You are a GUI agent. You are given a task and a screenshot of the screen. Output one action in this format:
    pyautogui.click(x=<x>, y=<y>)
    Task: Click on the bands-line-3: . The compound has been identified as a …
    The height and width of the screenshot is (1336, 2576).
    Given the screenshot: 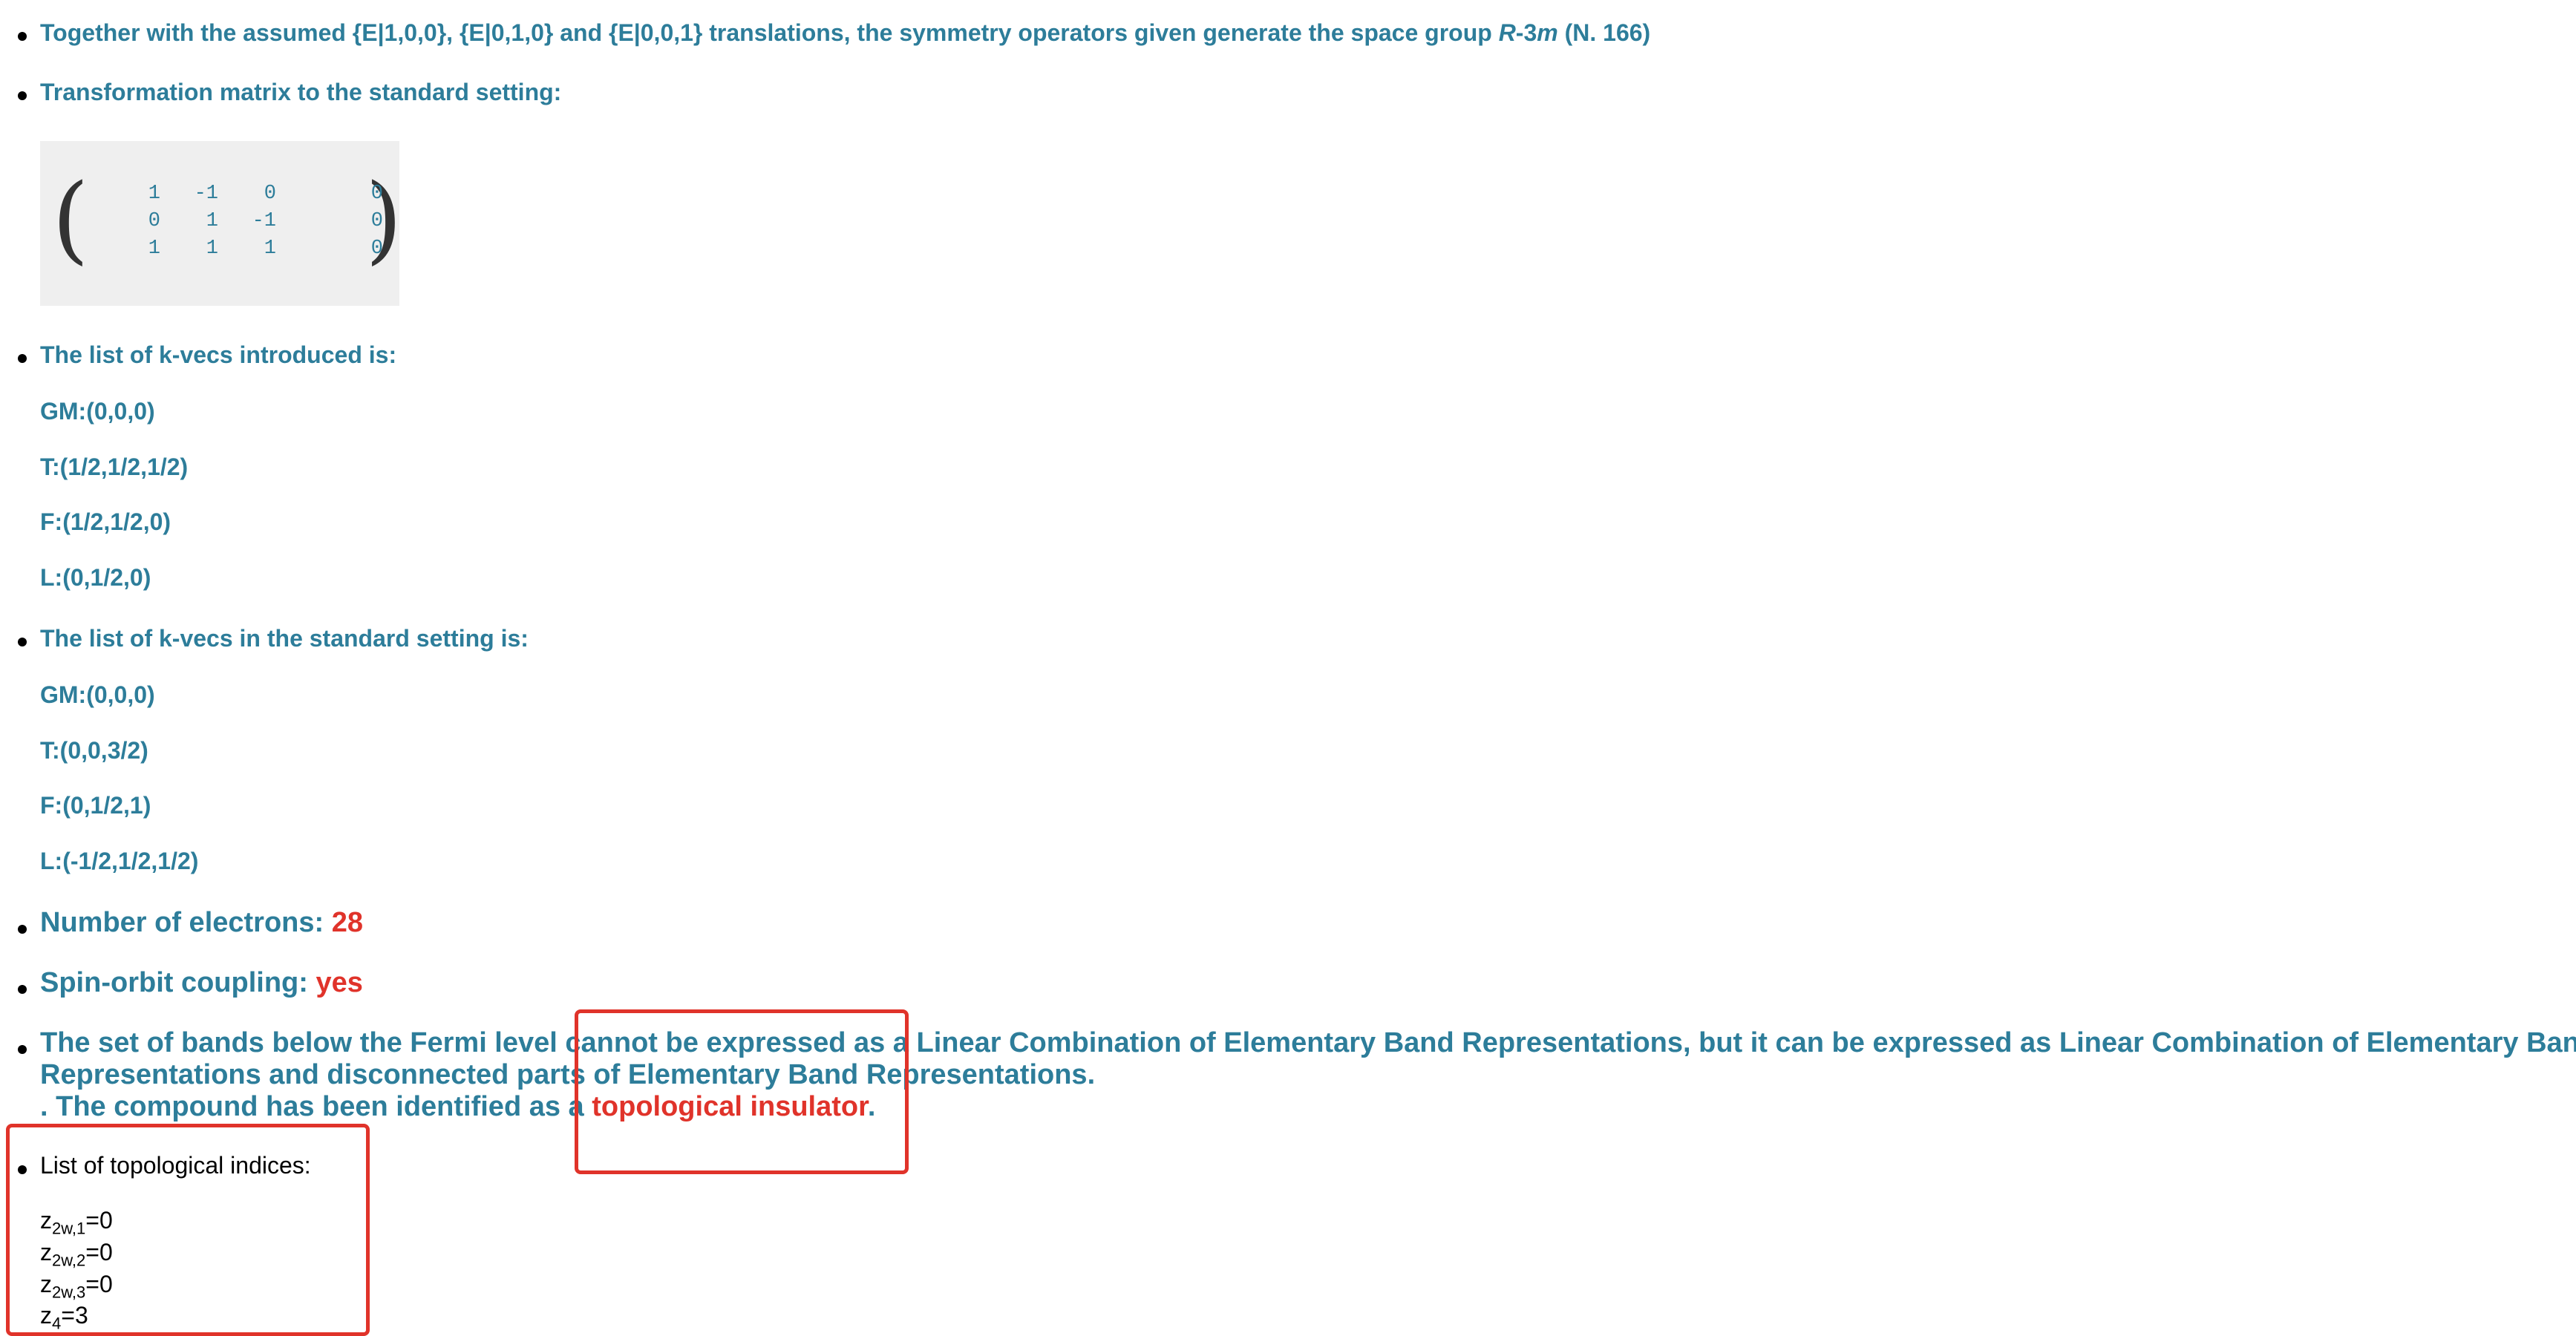 What is the action you would take?
    pyautogui.click(x=458, y=1107)
    